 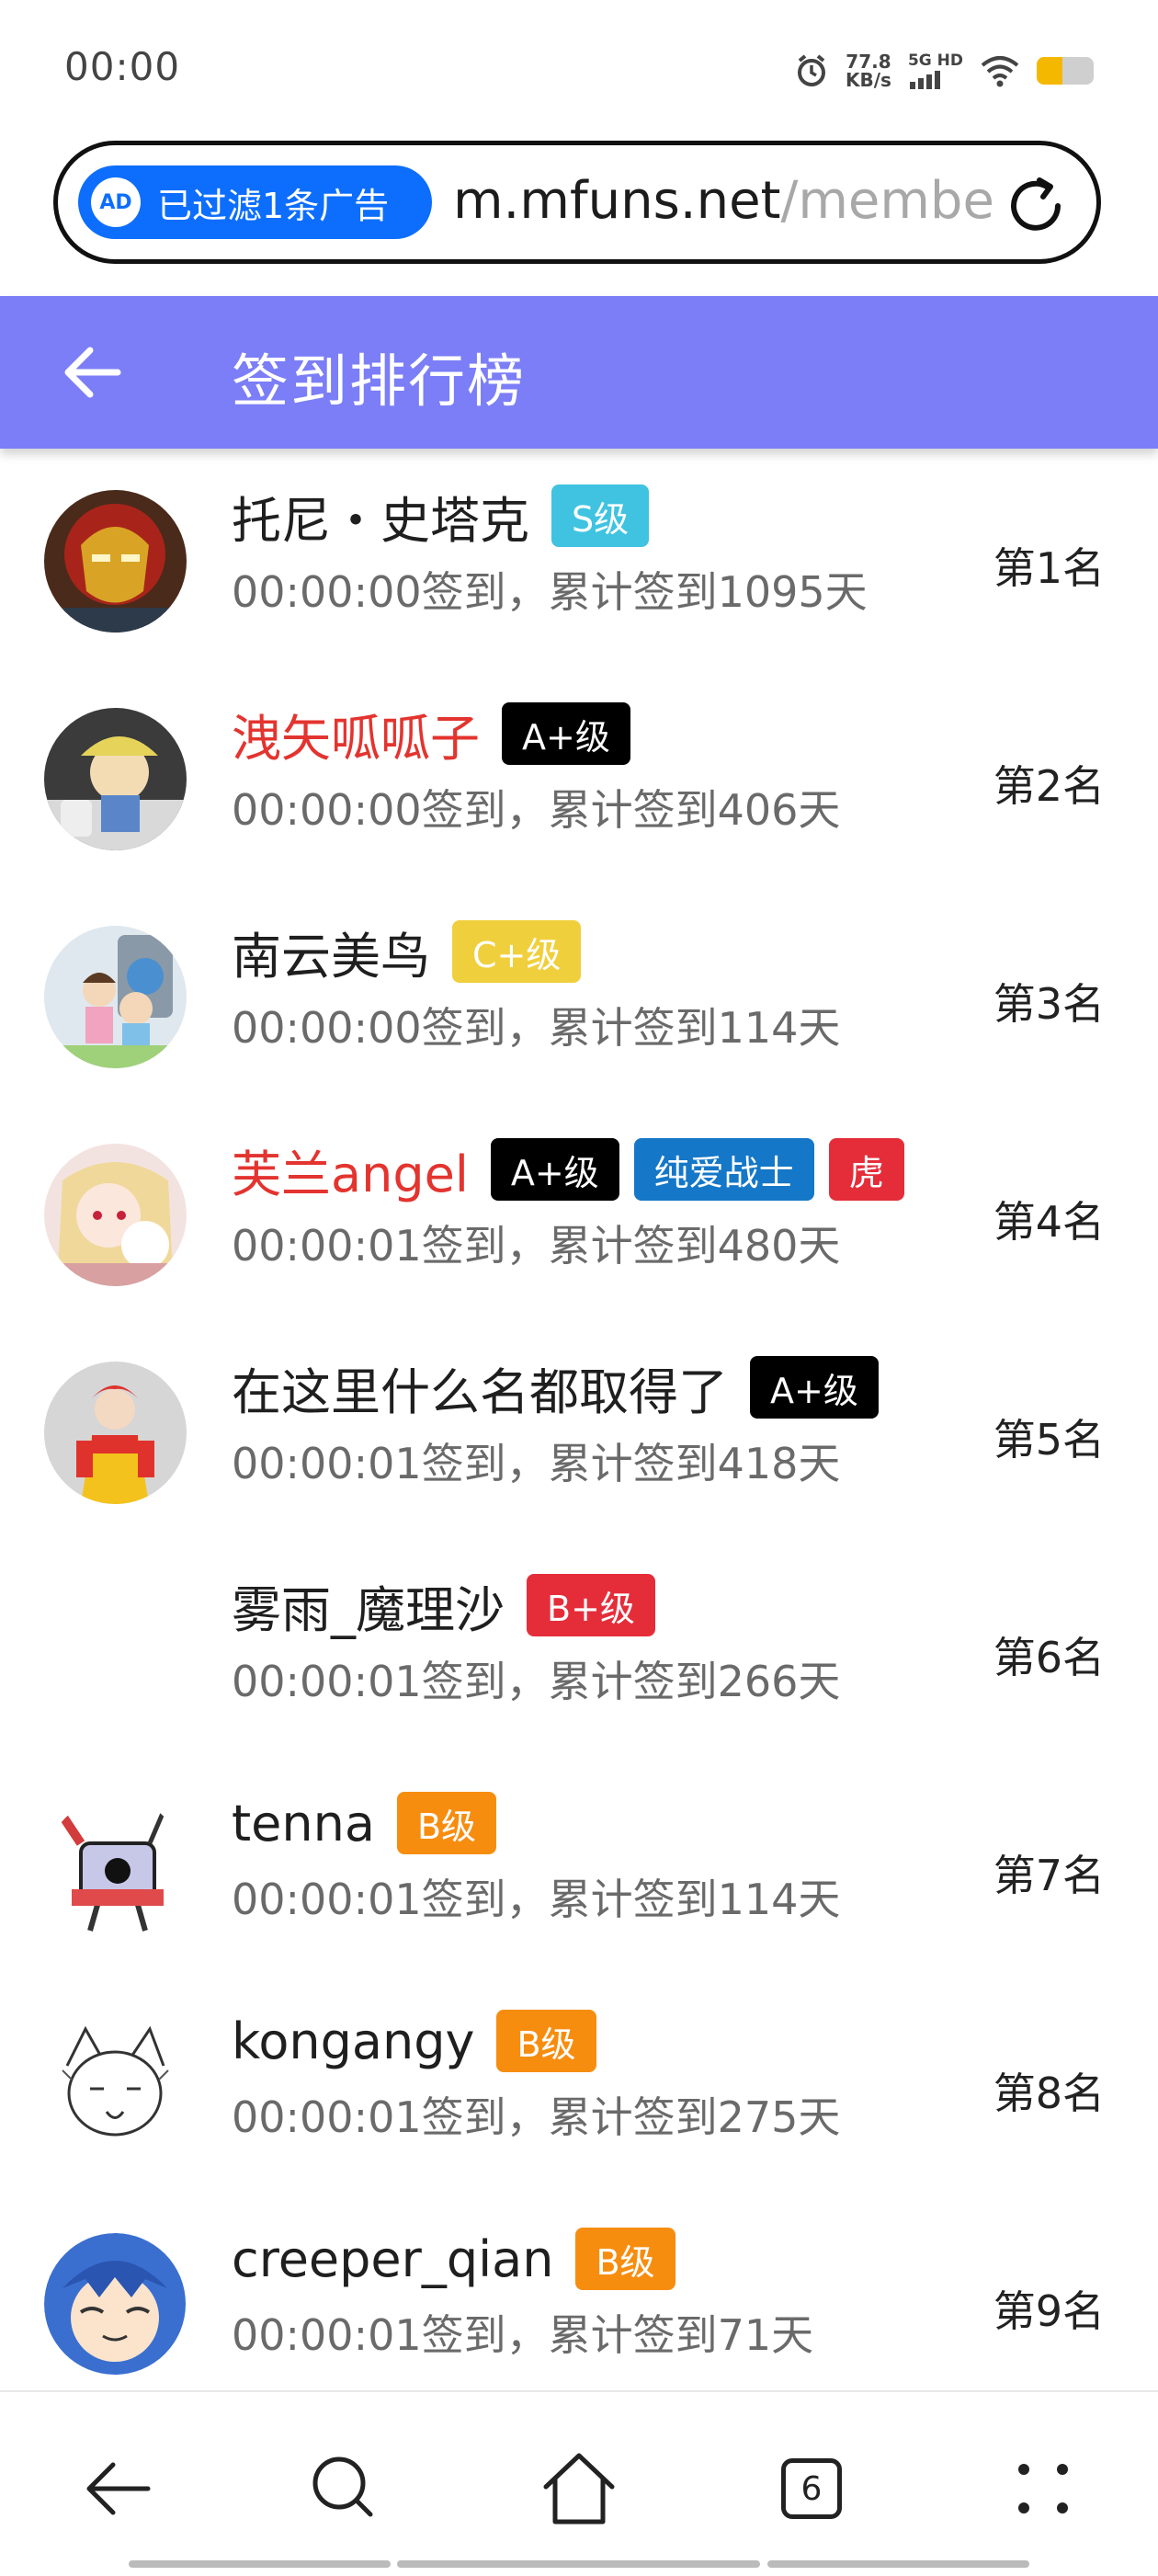 What do you see at coordinates (1049, 2311) in the screenshot?
I see `rank-label: 第9名` at bounding box center [1049, 2311].